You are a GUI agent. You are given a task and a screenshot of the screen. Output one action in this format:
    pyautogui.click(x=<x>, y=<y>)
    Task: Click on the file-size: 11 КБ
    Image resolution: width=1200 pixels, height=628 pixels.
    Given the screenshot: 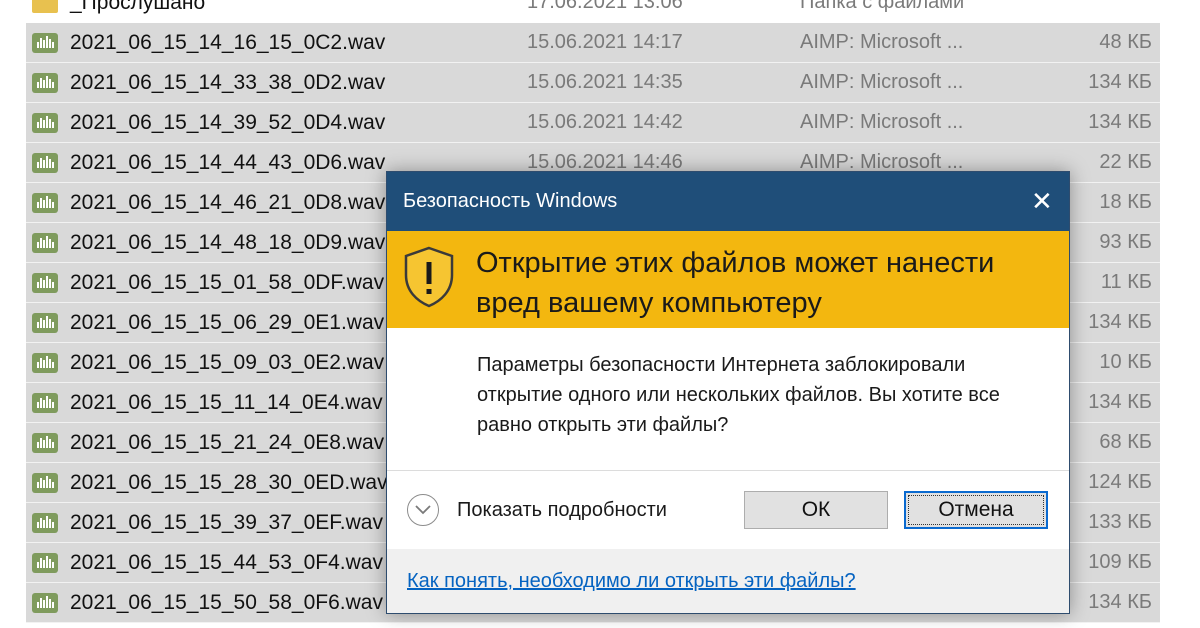 What is the action you would take?
    pyautogui.click(x=1126, y=282)
    